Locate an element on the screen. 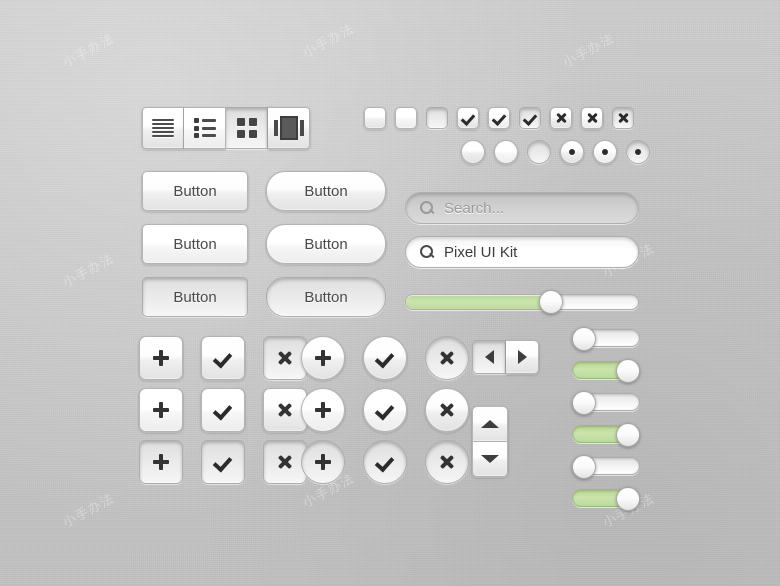  view-switcher-segmented-control is located at coordinates (226, 128).